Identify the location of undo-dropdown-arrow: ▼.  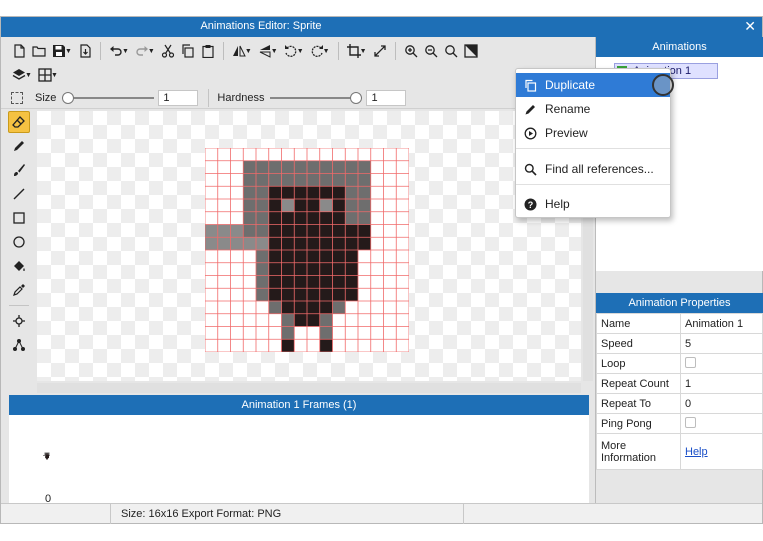
(125, 51).